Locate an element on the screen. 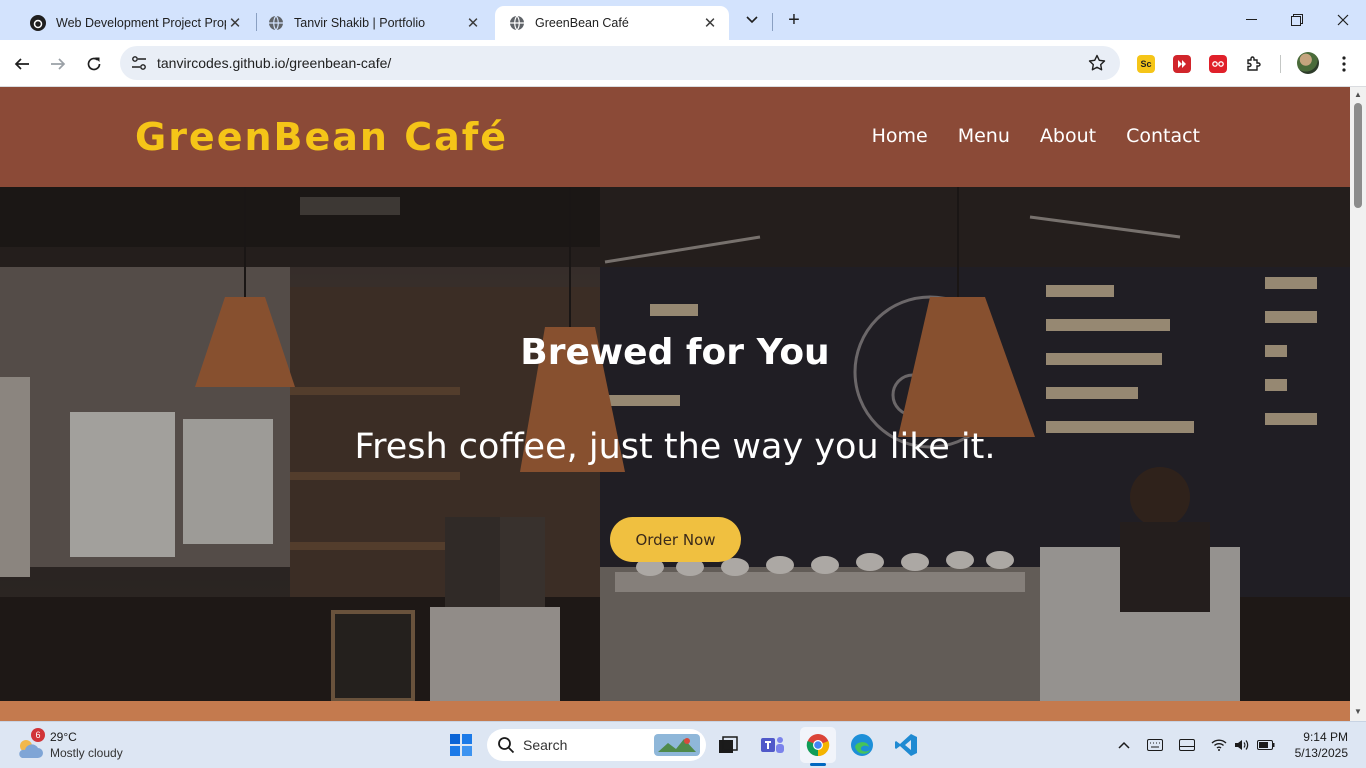 The height and width of the screenshot is (768, 1366). system-clock: 9:14 PM 5/13/2025 is located at coordinates (1321, 745).